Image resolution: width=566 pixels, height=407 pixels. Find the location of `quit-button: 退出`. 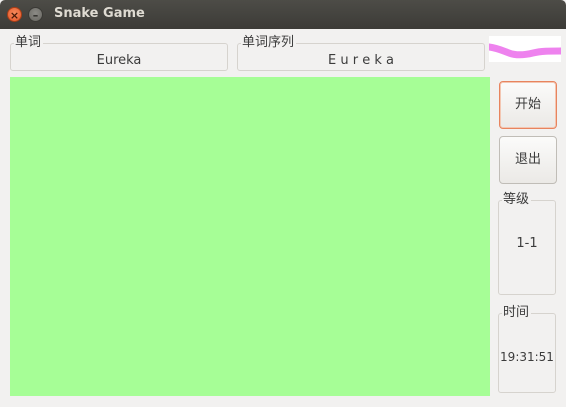

quit-button: 退出 is located at coordinates (528, 160).